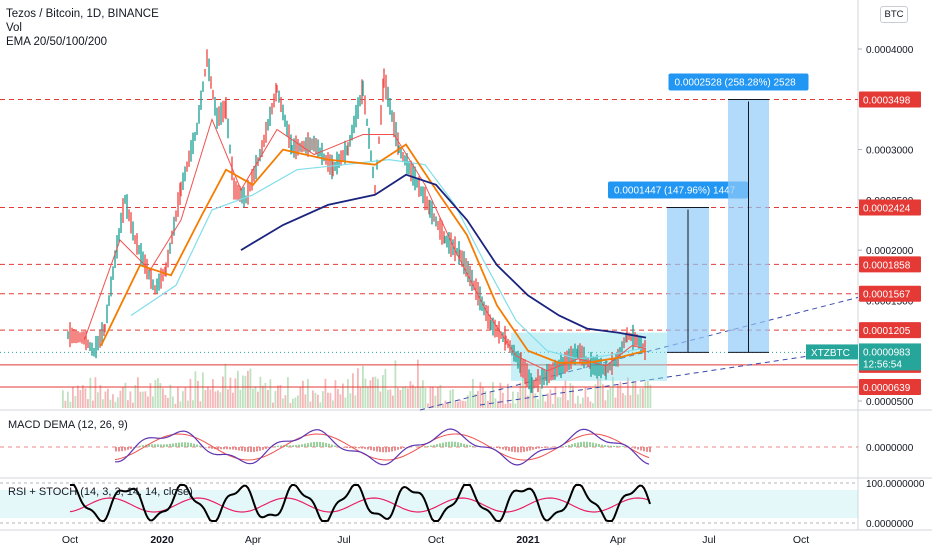 Image resolution: width=932 pixels, height=550 pixels. What do you see at coordinates (162, 540) in the screenshot?
I see `x-tick-label: 2020` at bounding box center [162, 540].